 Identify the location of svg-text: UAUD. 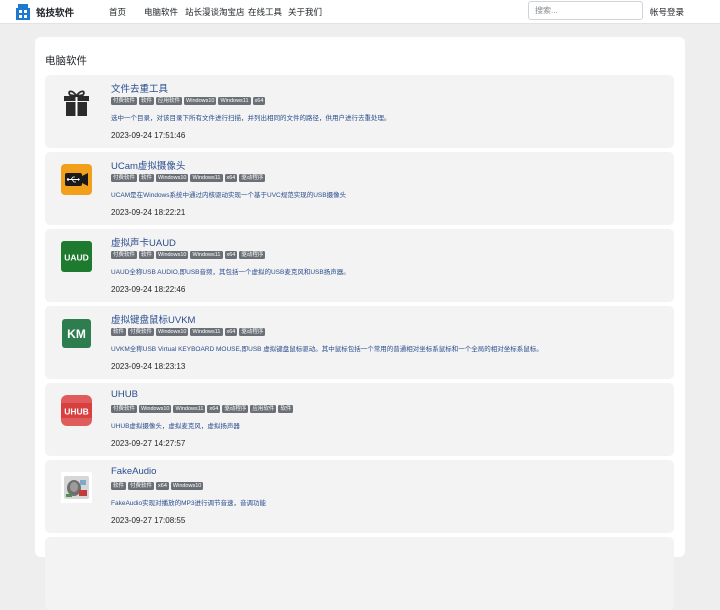
(76, 258).